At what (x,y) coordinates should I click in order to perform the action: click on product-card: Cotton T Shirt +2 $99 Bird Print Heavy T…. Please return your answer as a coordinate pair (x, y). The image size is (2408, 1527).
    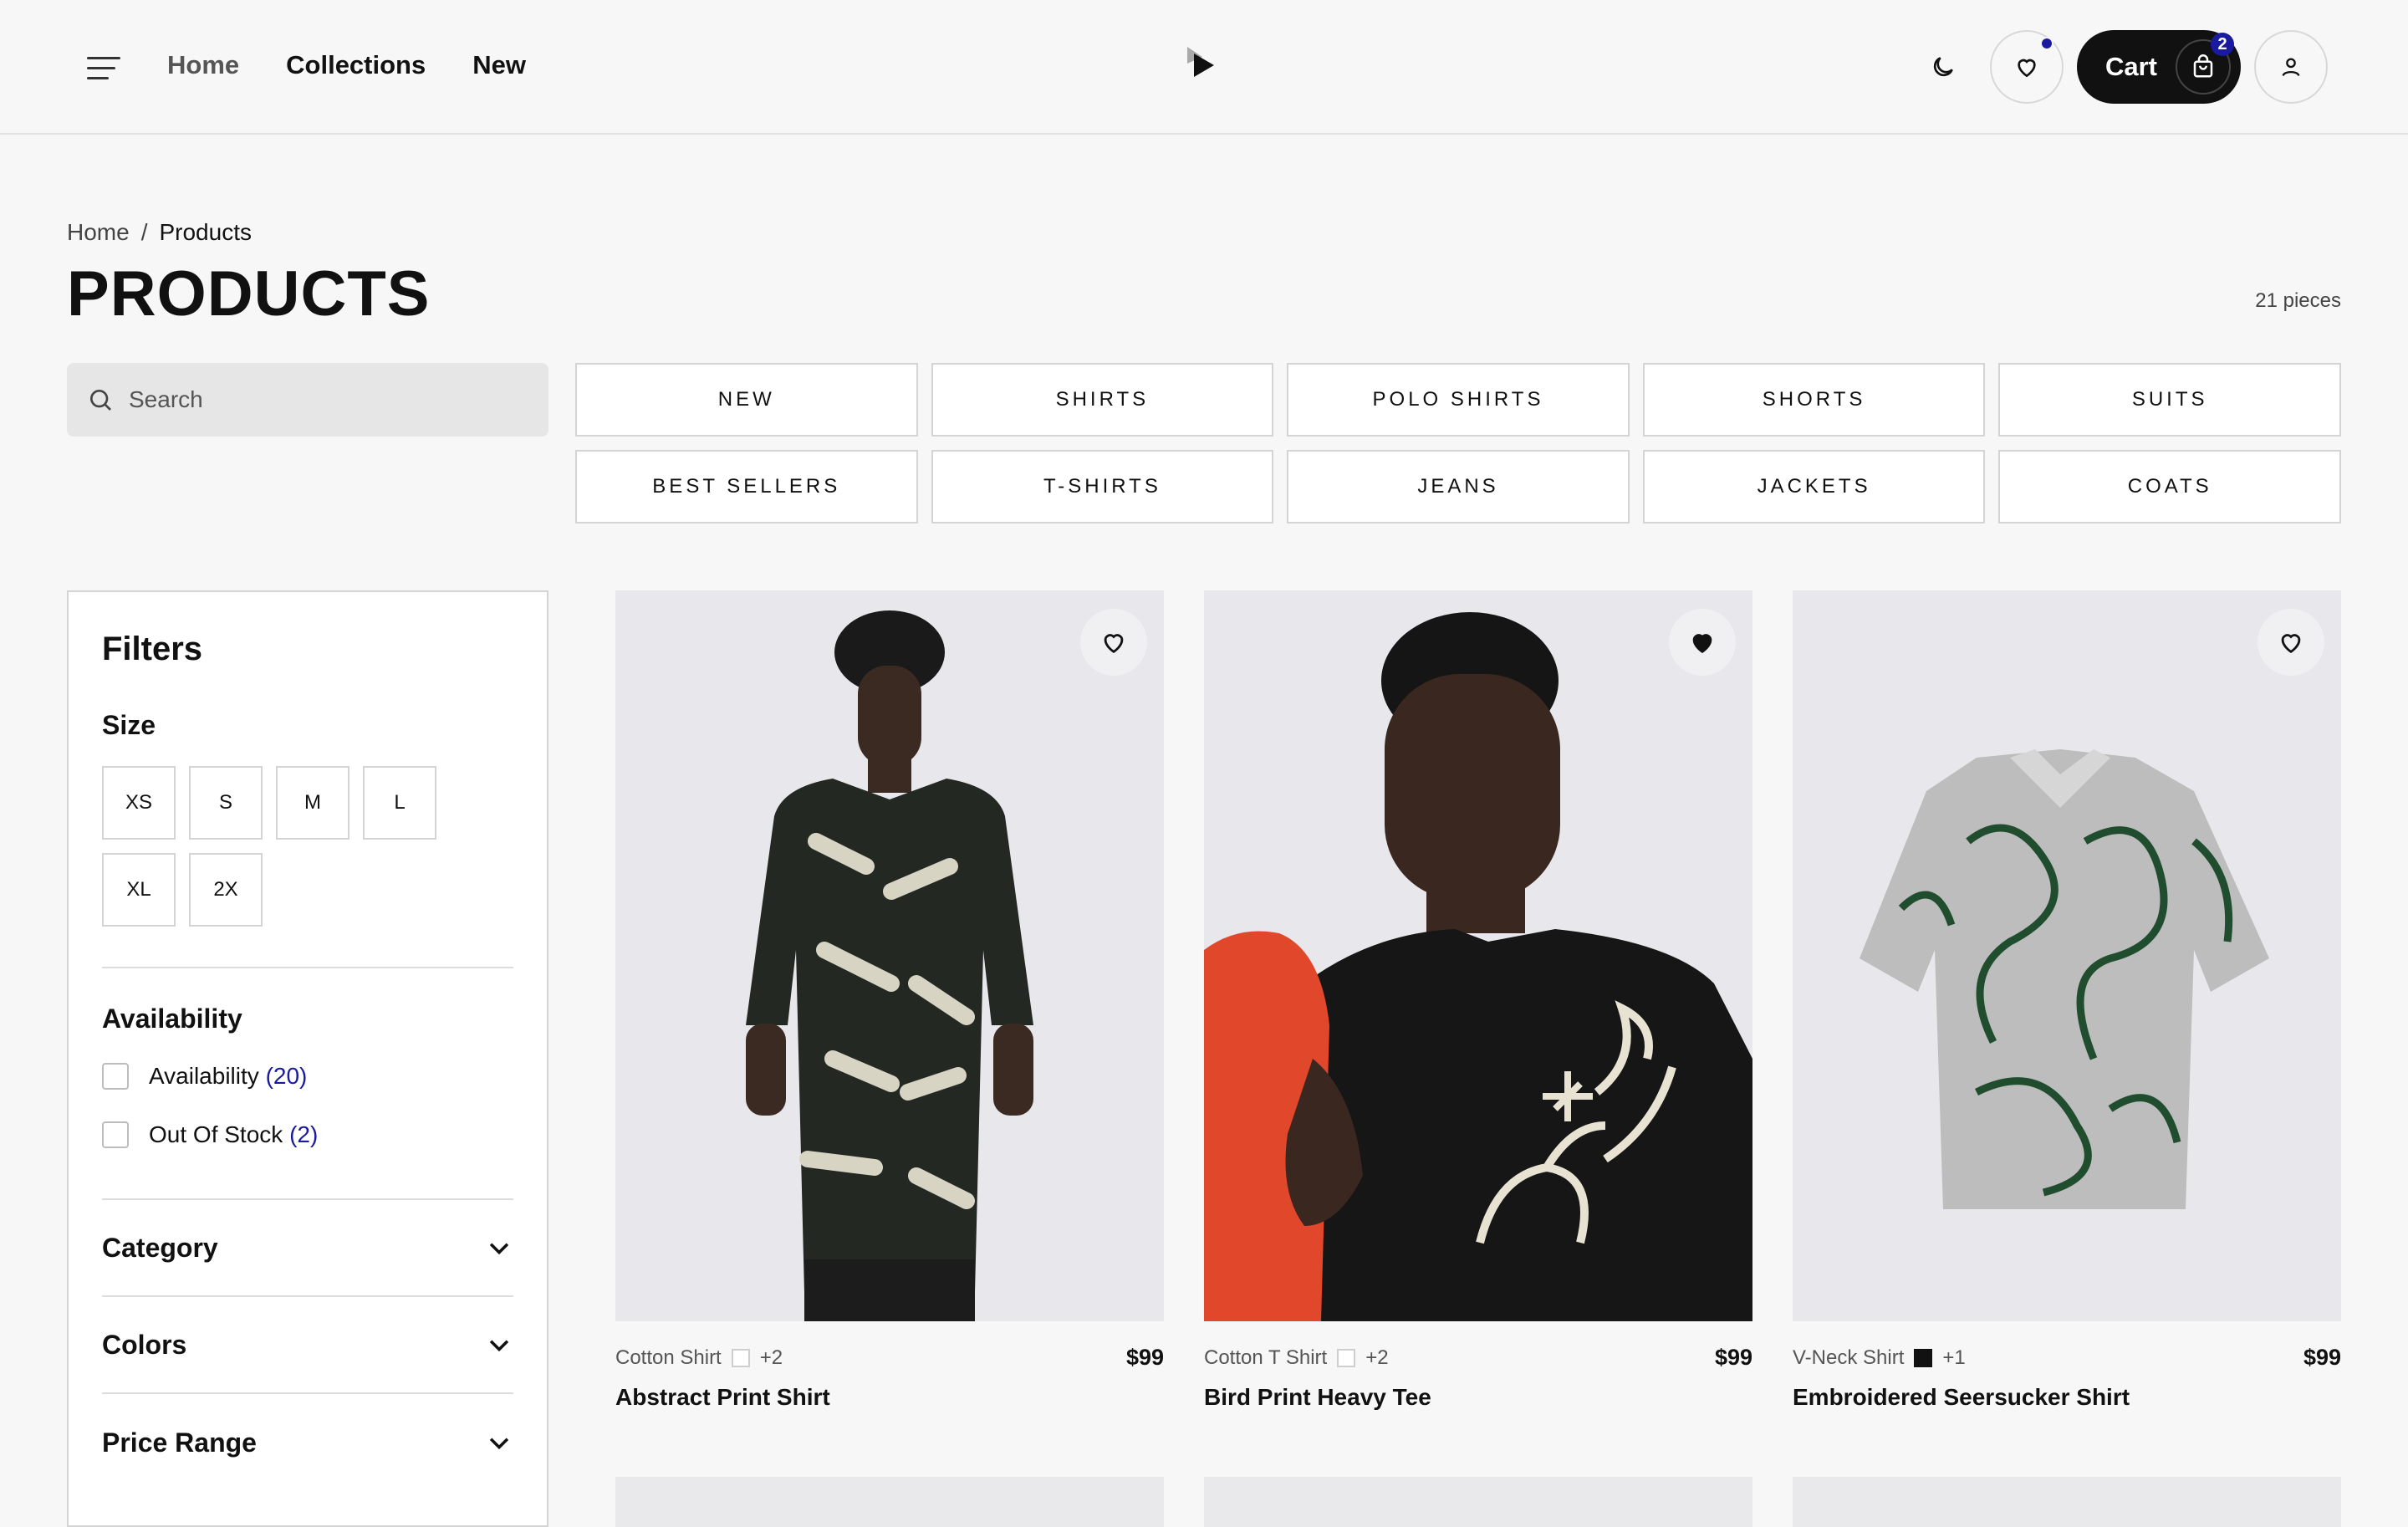
    Looking at the image, I should click on (1478, 1000).